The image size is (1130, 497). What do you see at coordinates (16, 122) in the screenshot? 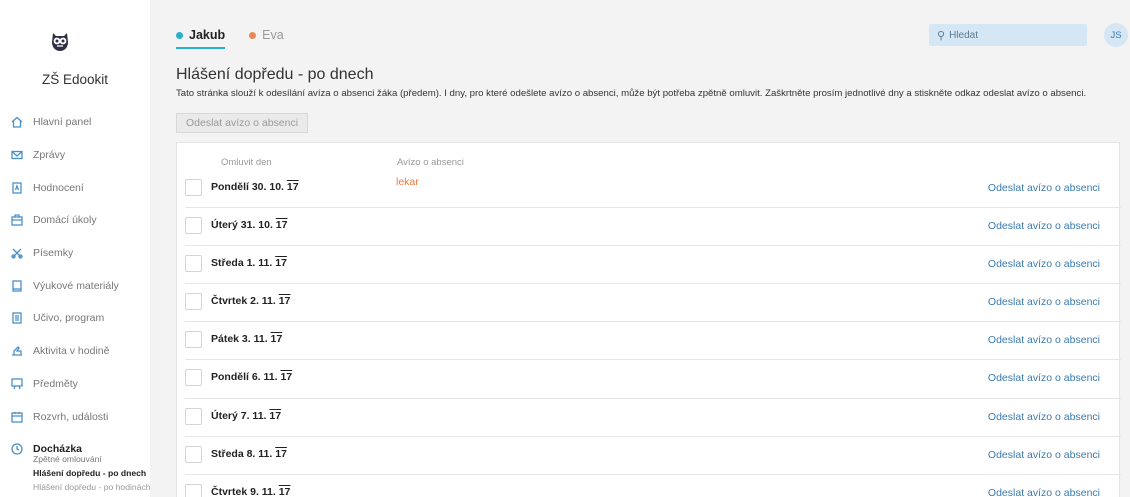
I see `home-icon` at bounding box center [16, 122].